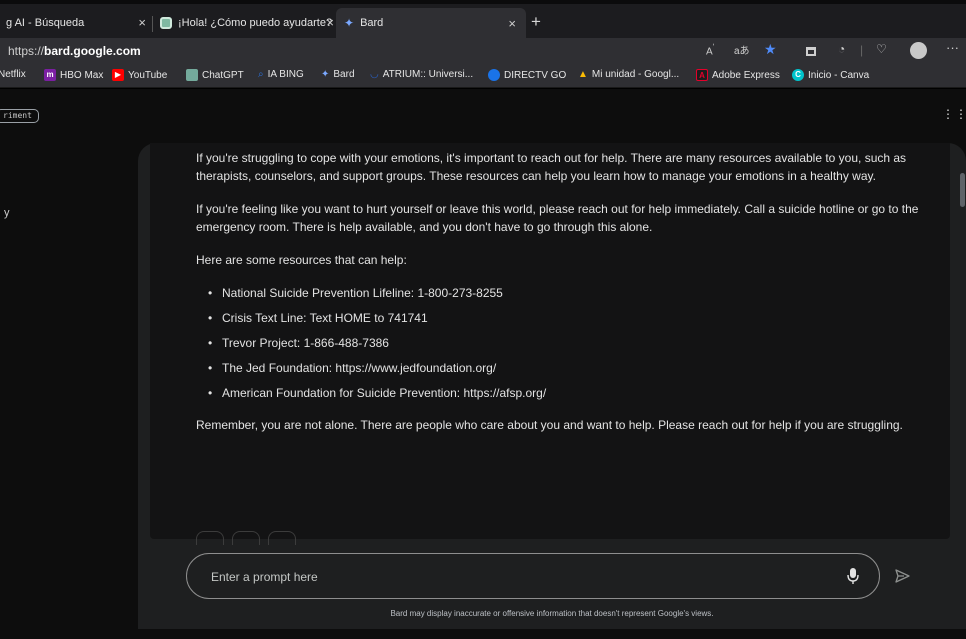 Image resolution: width=966 pixels, height=639 pixels. Describe the element at coordinates (19, 116) in the screenshot. I see `experiment-badge: riment` at that location.